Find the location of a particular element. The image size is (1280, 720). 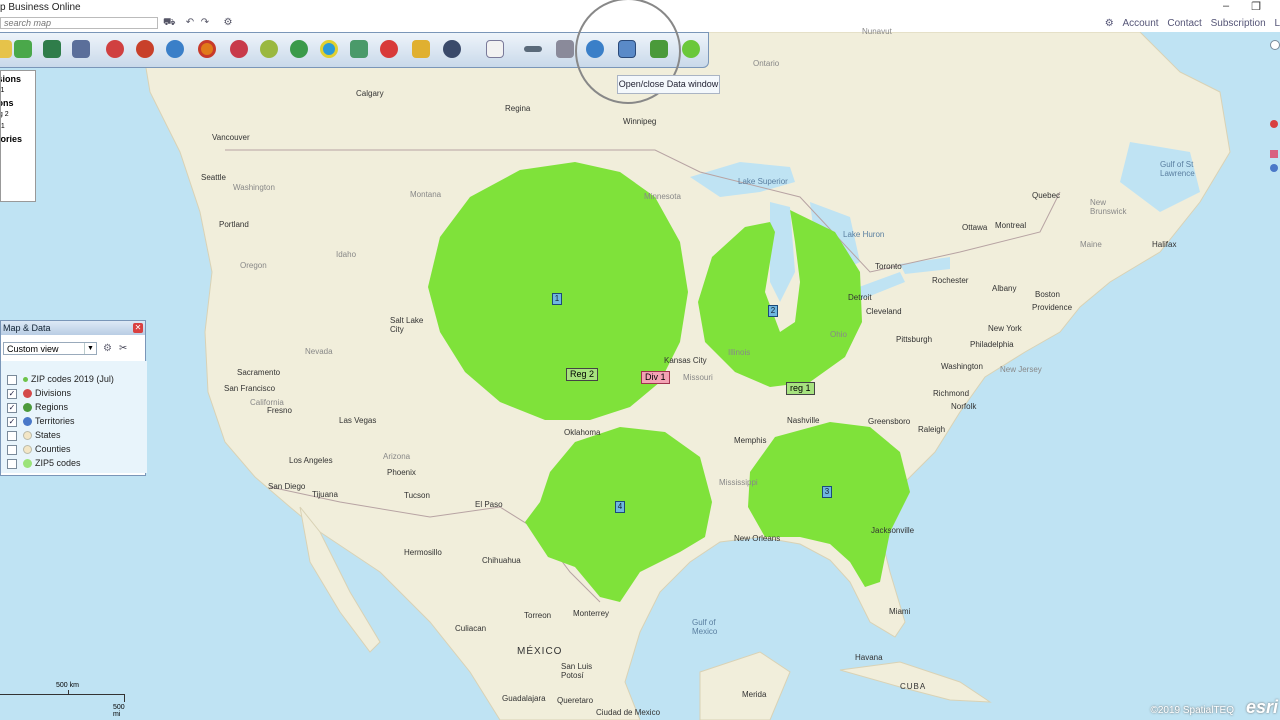

layer-label: Divisions is located at coordinates (53, 393).